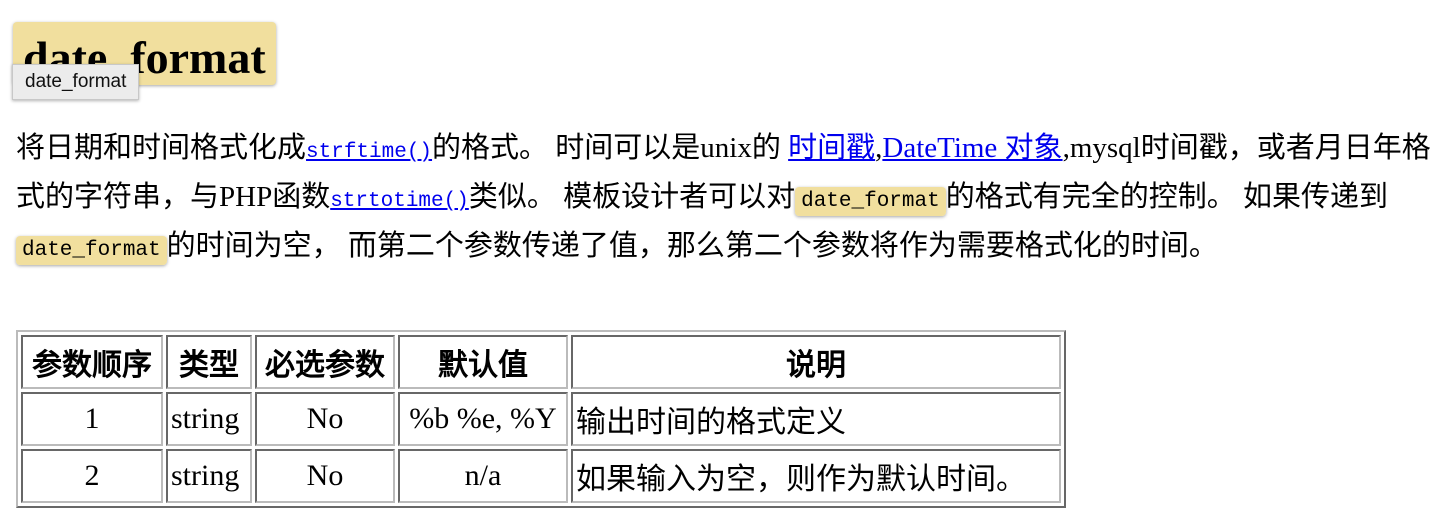  What do you see at coordinates (369, 152) in the screenshot?
I see `strftime-link: strftime()` at bounding box center [369, 152].